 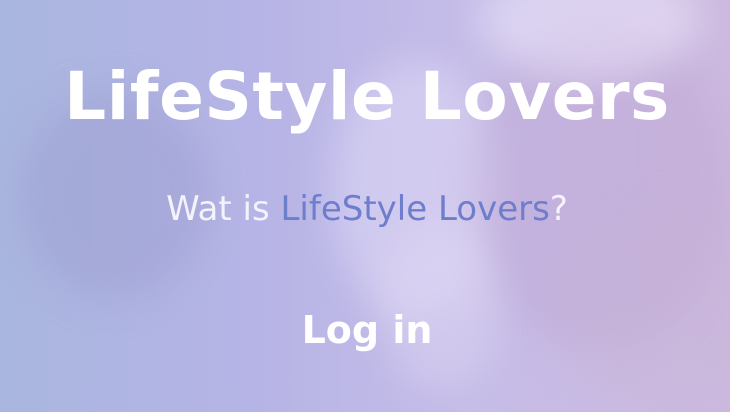 What do you see at coordinates (223, 209) in the screenshot?
I see `about-question-prefix: Wat is` at bounding box center [223, 209].